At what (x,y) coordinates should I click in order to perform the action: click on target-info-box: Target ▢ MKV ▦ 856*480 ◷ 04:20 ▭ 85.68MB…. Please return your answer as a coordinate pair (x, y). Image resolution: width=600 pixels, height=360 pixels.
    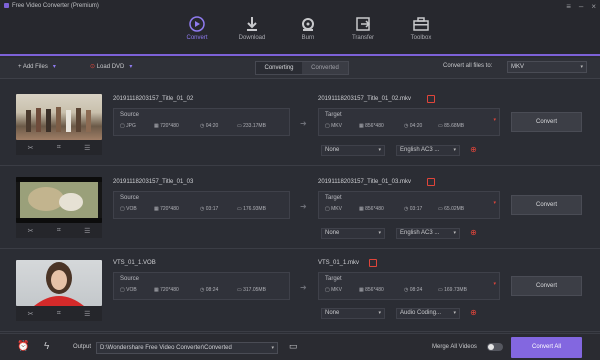
    Looking at the image, I should click on (409, 122).